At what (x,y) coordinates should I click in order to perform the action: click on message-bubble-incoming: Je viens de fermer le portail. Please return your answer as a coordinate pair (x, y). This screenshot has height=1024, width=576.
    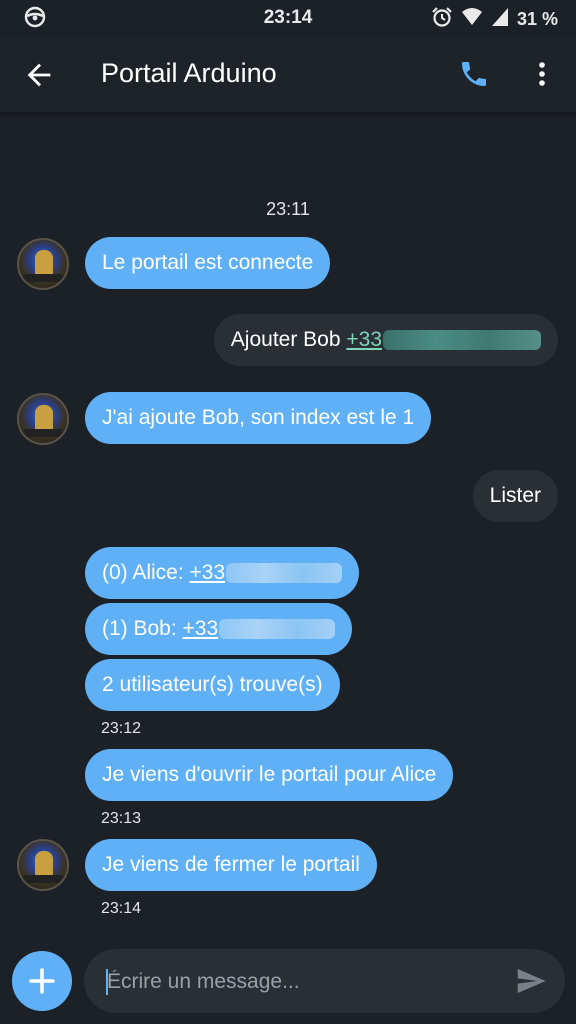
    Looking at the image, I should click on (231, 865).